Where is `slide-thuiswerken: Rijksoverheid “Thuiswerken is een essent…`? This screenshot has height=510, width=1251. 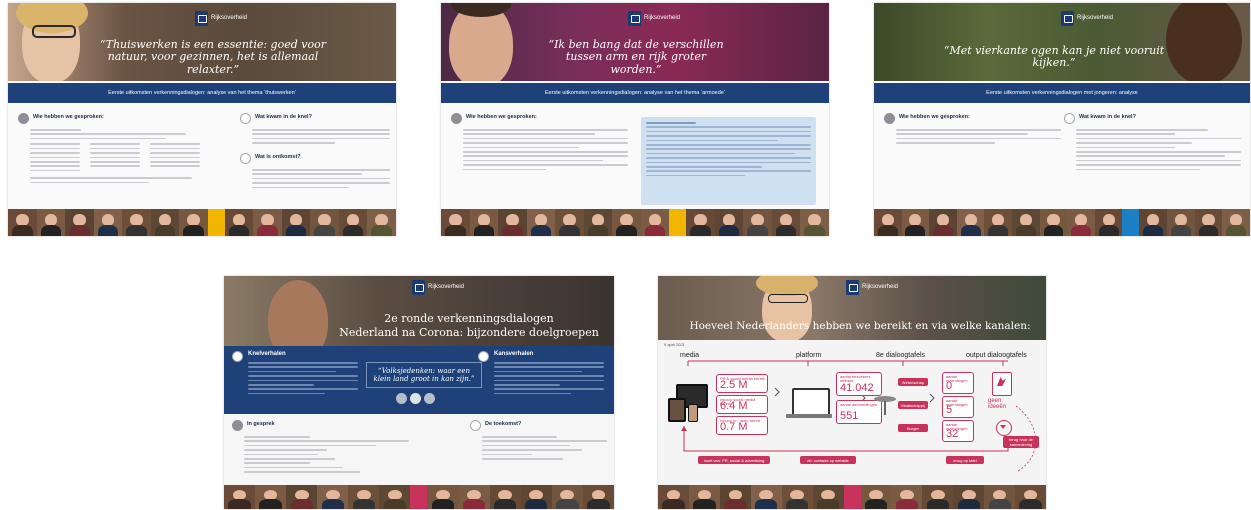
slide-thuiswerken: Rijksoverheid “Thuiswerken is een essent… is located at coordinates (202, 119).